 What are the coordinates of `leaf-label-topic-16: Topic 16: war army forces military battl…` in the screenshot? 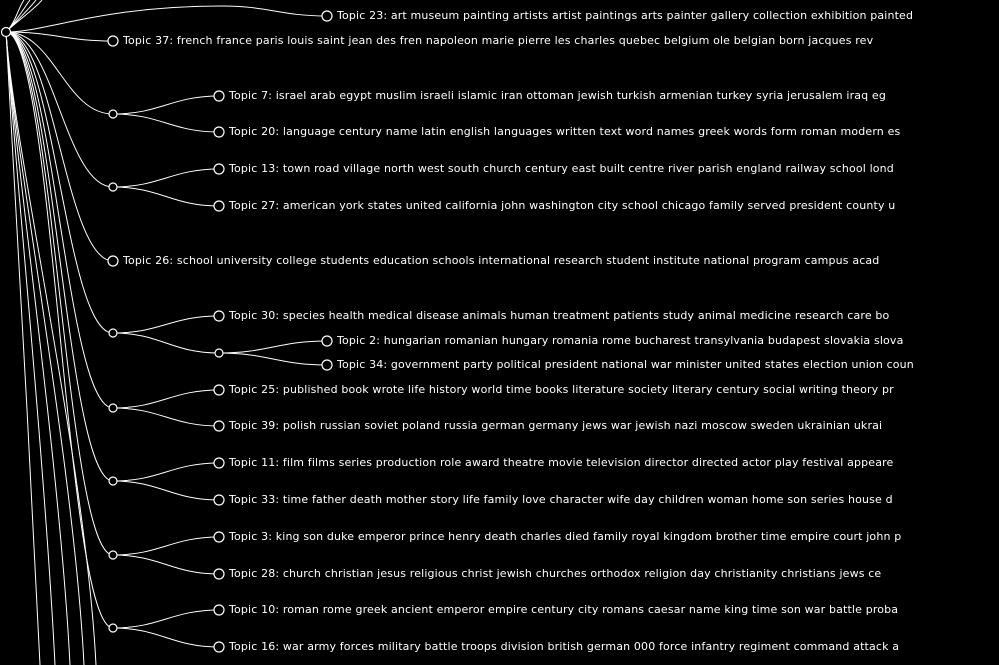 It's located at (564, 646).